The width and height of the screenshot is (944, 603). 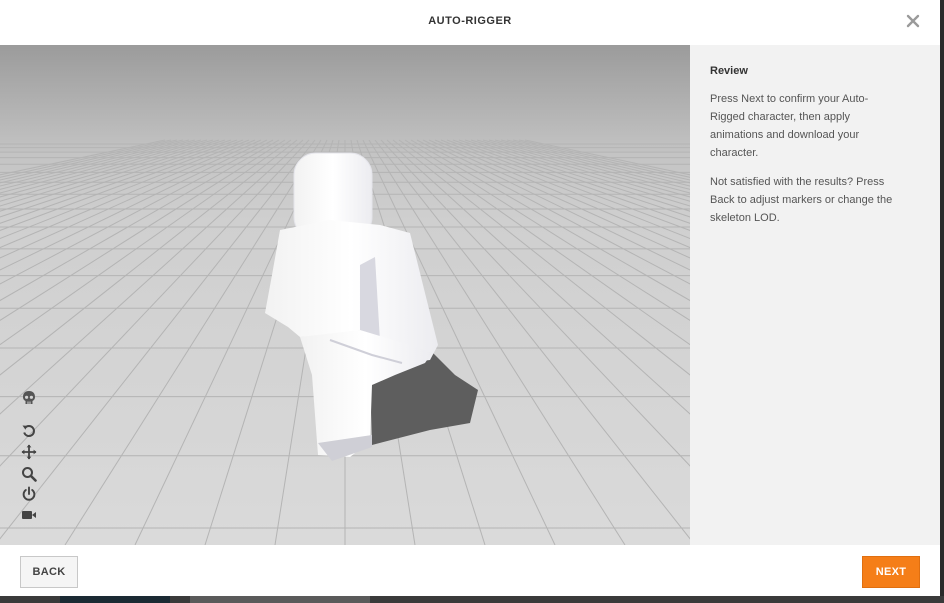 I want to click on camera-icon, so click(x=29, y=515).